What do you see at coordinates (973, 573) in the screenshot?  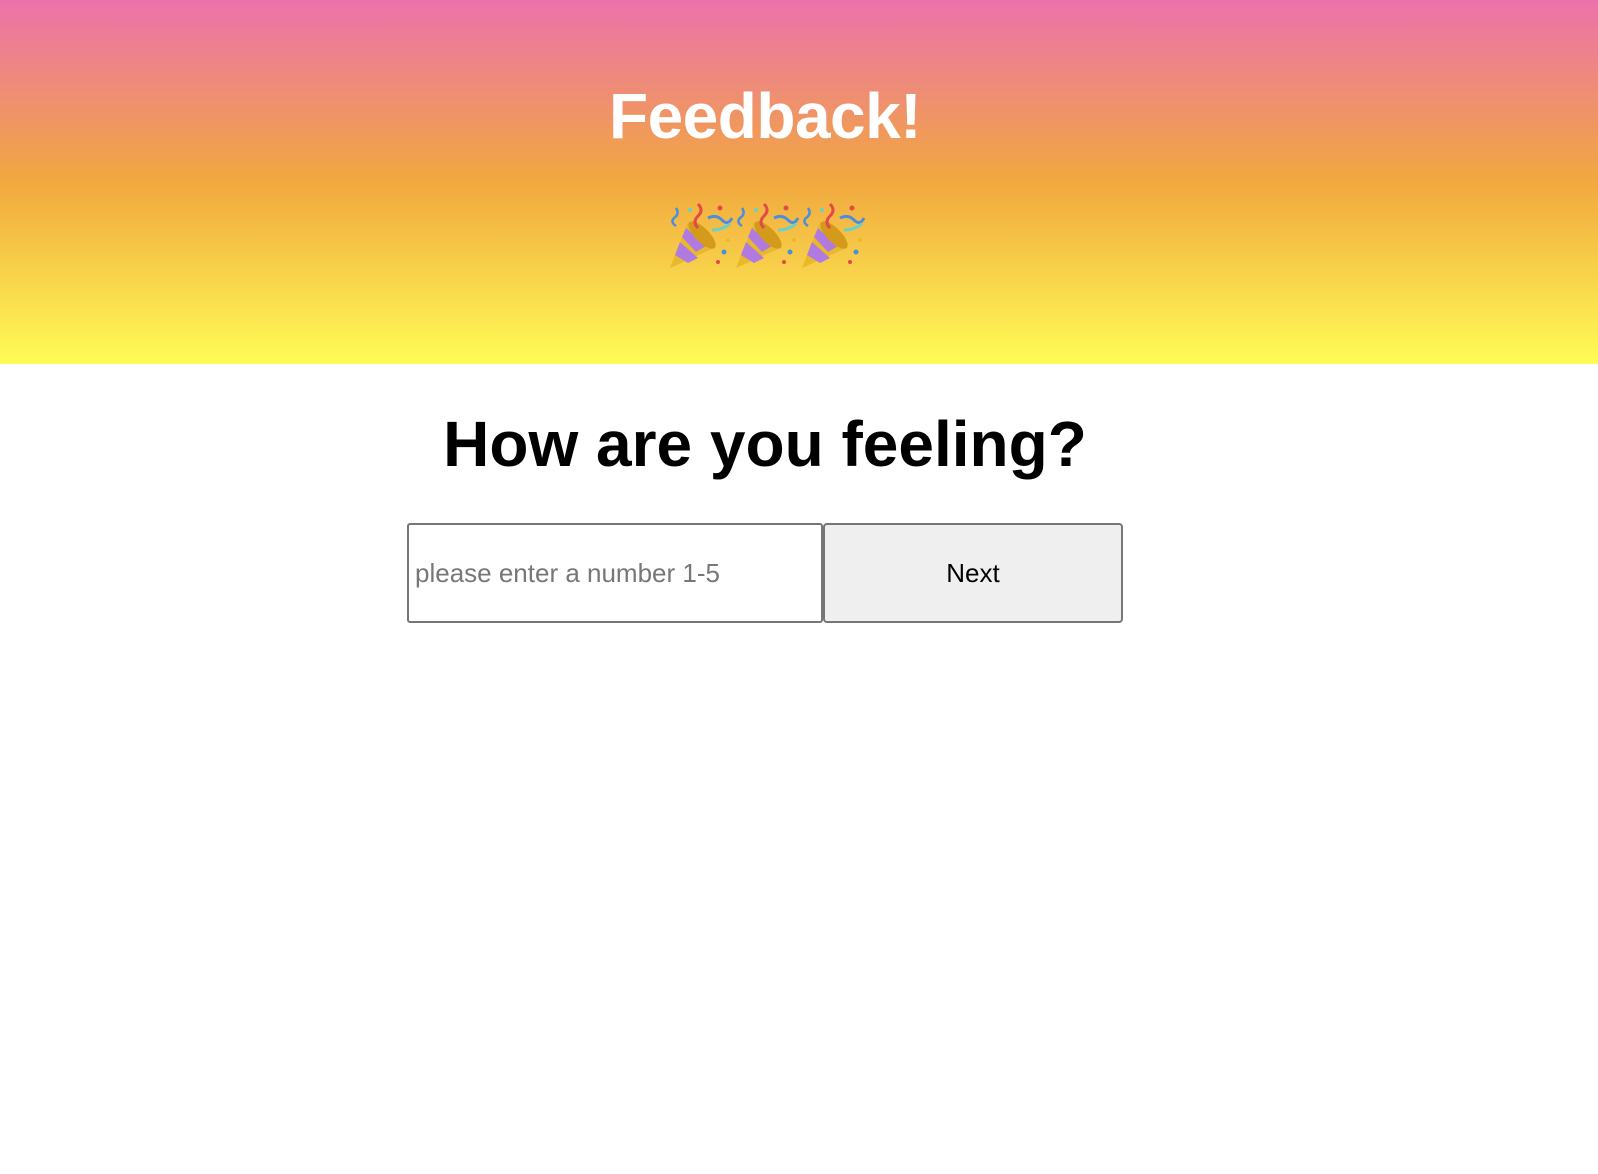 I see `next-button: Next` at bounding box center [973, 573].